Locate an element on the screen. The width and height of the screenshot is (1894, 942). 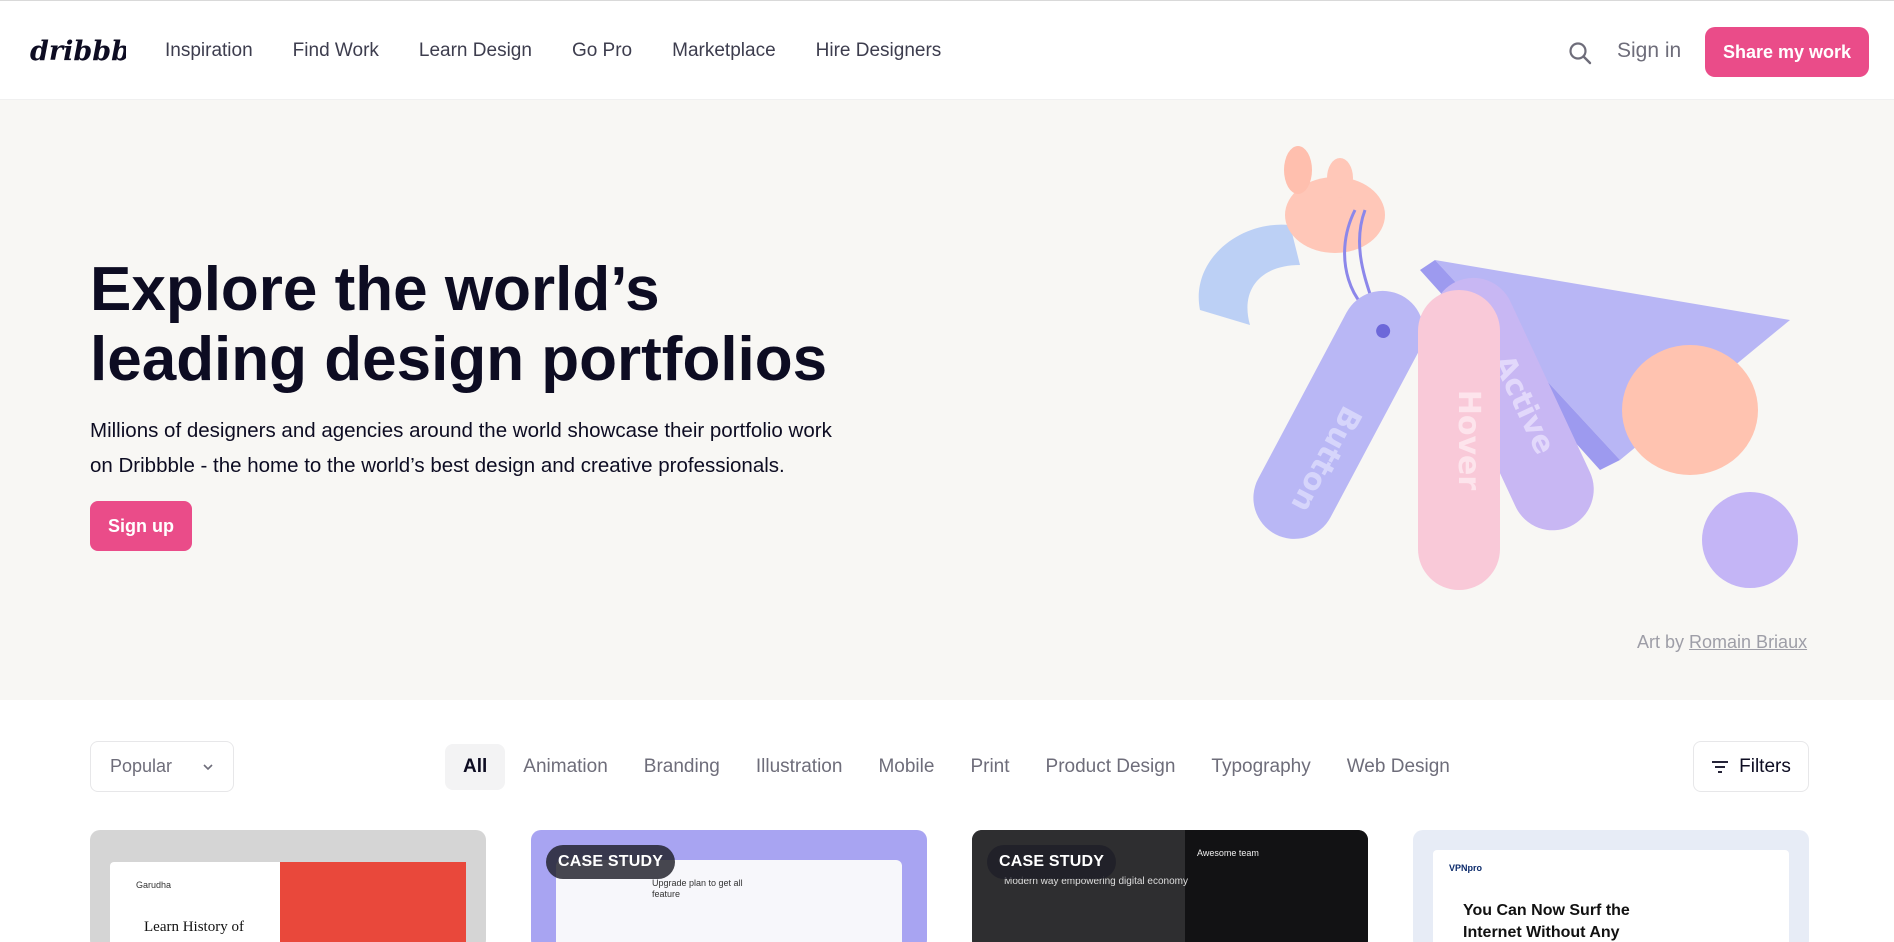
art-credit-prefix: Art by is located at coordinates (1661, 642).